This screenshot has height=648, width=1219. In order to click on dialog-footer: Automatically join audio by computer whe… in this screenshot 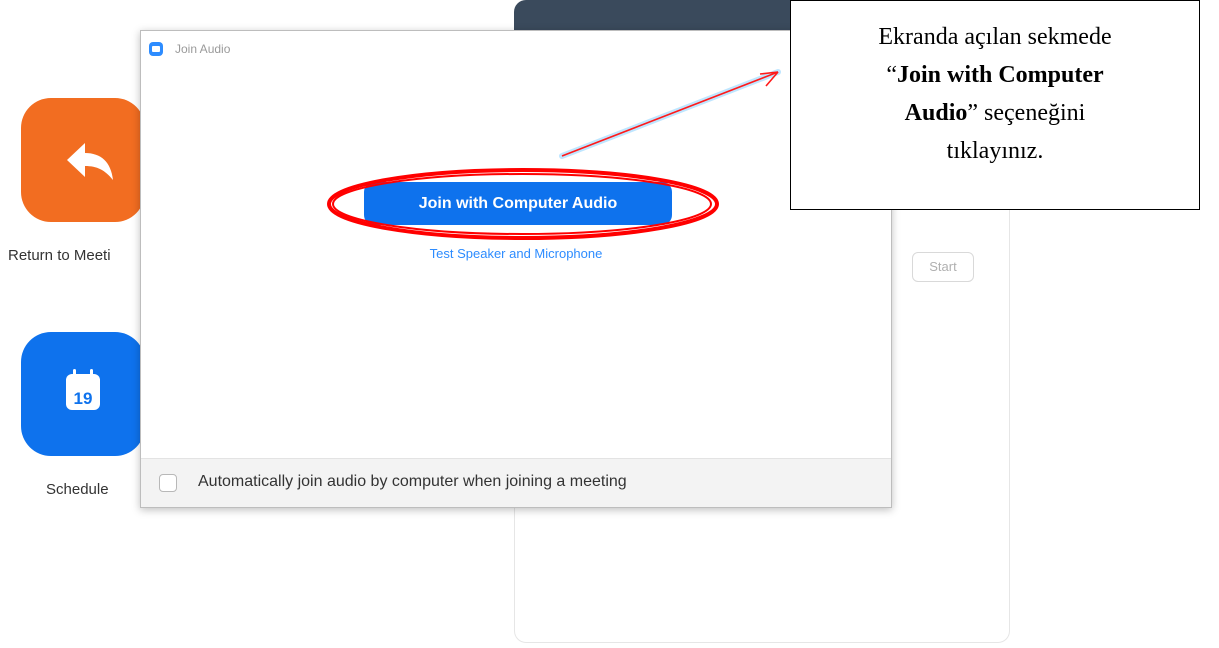, I will do `click(516, 482)`.